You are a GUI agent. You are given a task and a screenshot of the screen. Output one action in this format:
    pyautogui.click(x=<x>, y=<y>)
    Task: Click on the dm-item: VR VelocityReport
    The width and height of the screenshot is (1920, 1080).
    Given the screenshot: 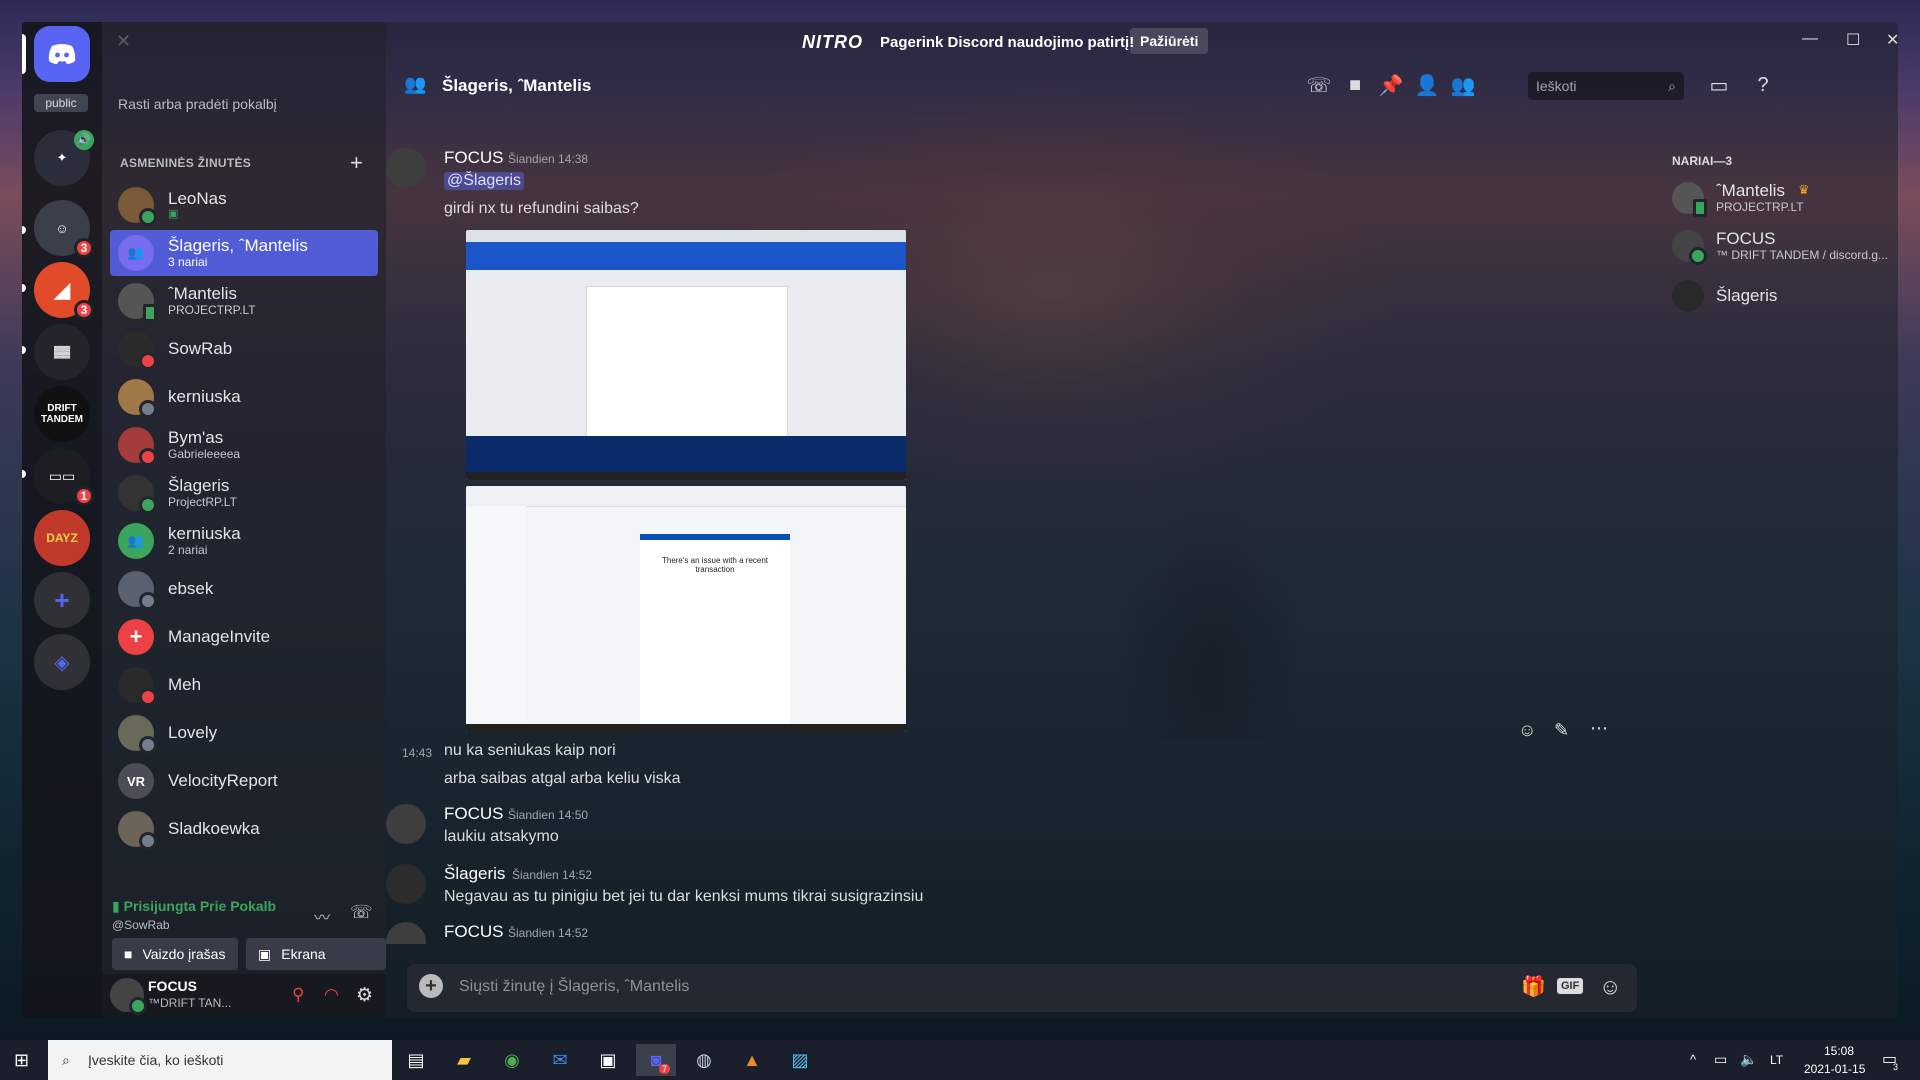 What is the action you would take?
    pyautogui.click(x=244, y=781)
    